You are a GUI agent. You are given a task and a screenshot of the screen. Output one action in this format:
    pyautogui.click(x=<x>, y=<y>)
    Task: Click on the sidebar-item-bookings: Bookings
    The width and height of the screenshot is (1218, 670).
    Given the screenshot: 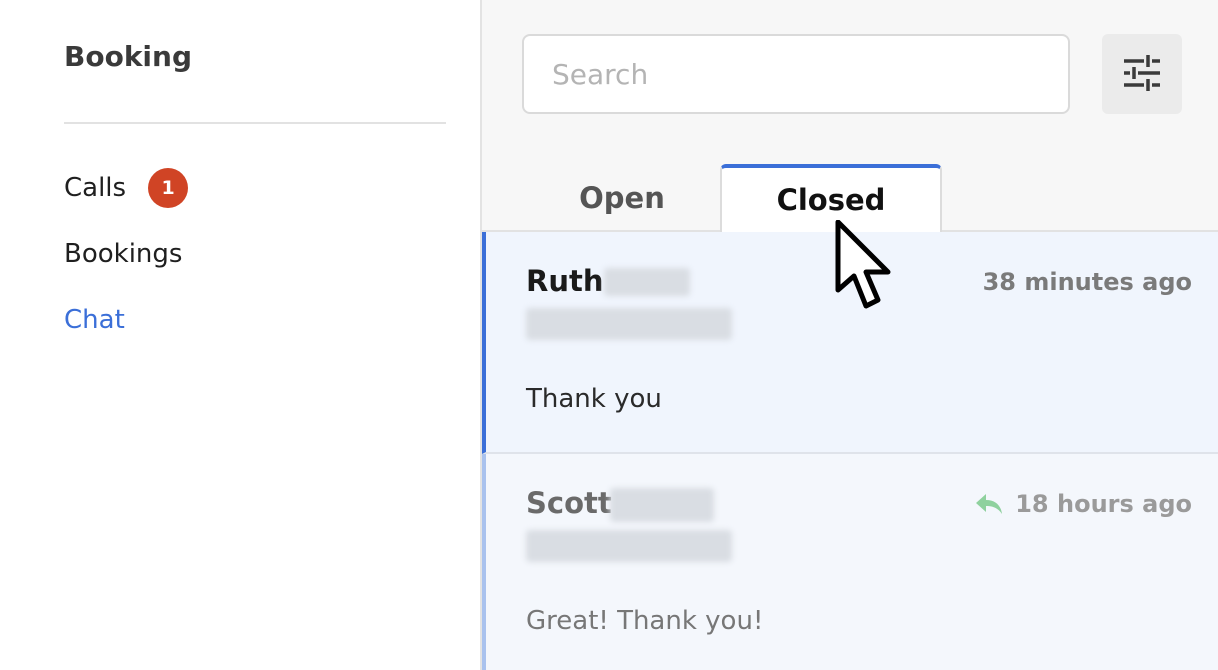 What is the action you would take?
    pyautogui.click(x=126, y=254)
    